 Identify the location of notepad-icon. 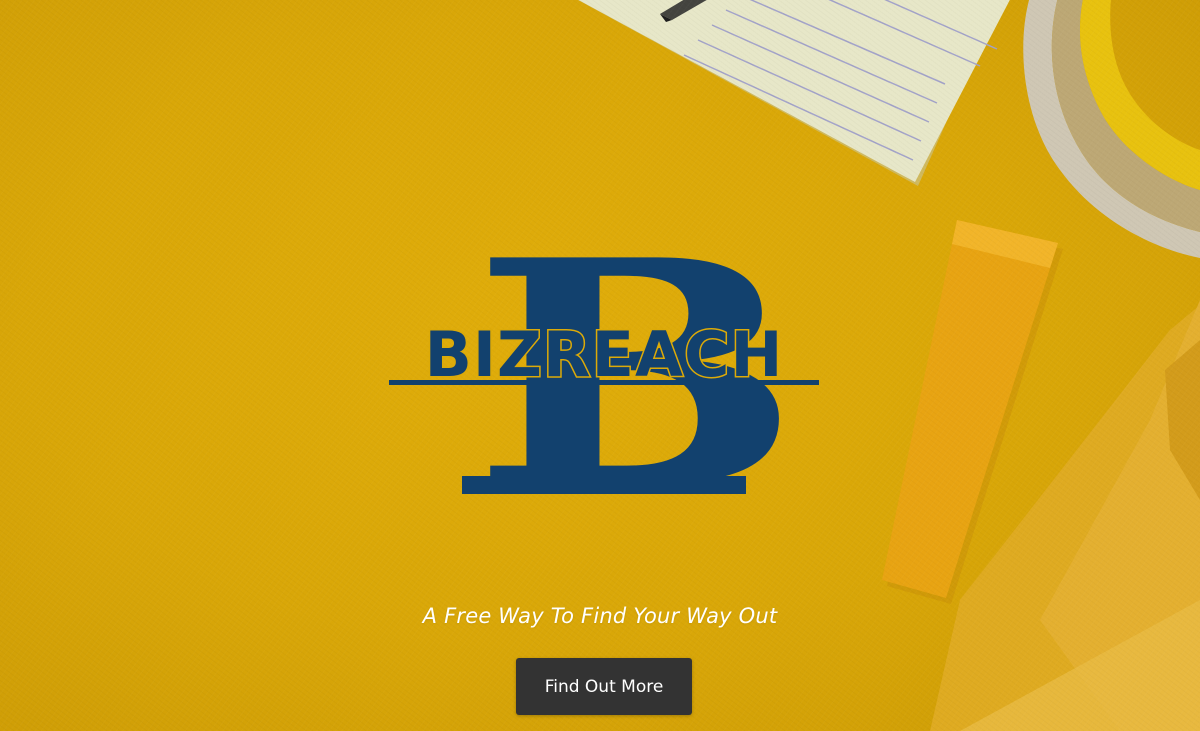
(794, 93).